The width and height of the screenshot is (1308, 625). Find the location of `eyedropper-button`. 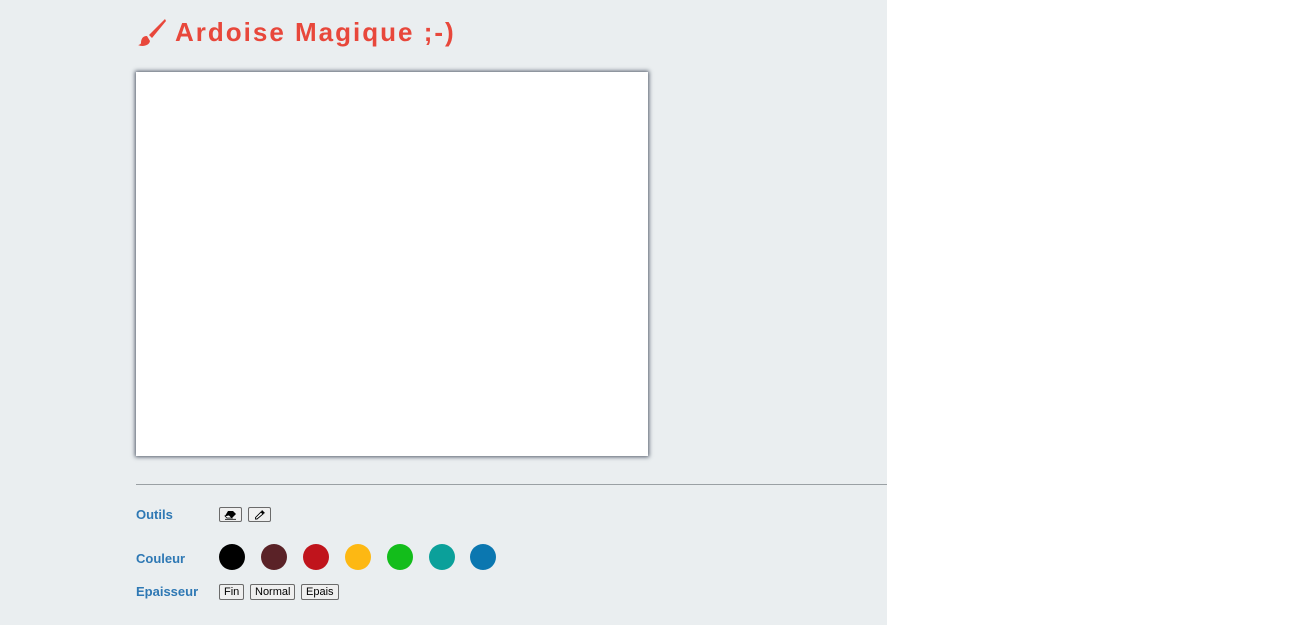

eyedropper-button is located at coordinates (259, 514).